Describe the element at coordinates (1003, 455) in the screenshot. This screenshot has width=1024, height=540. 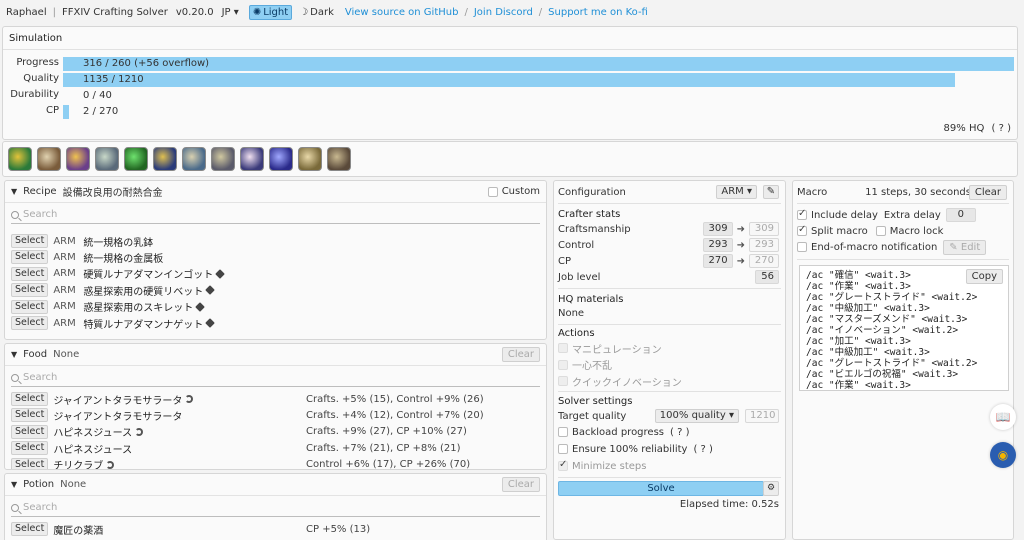
I see `globe-icon: ◉` at that location.